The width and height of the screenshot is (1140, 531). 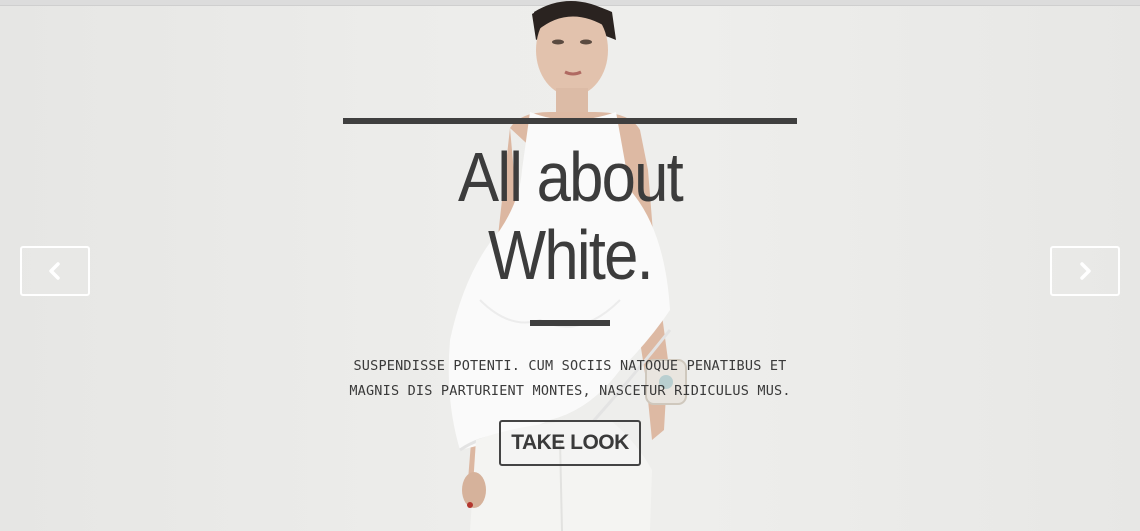 I want to click on next-slide-button, so click(x=1085, y=271).